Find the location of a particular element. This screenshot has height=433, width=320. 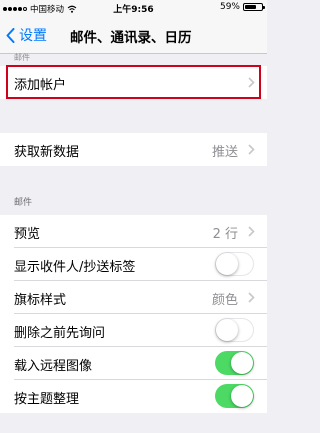

chevron-left-icon is located at coordinates (10, 35).